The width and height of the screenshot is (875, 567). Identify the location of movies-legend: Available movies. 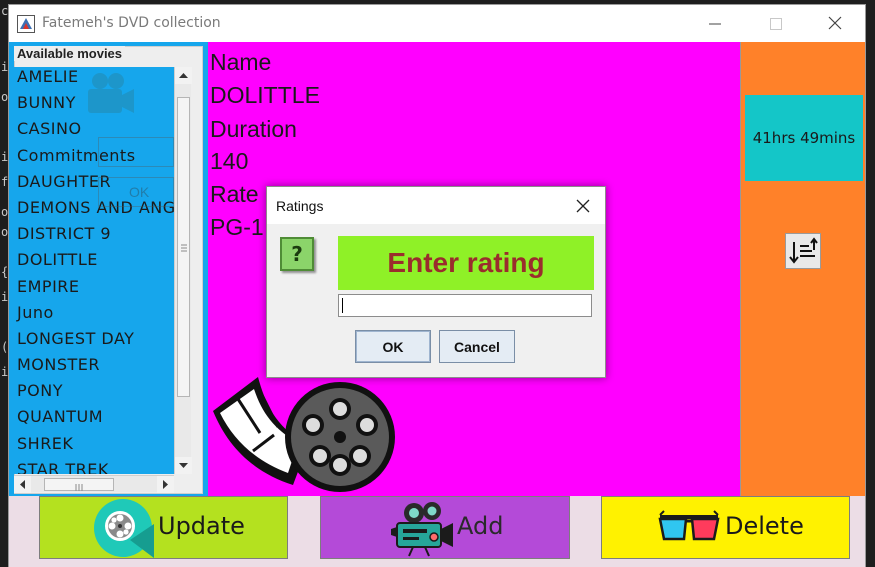
(70, 53).